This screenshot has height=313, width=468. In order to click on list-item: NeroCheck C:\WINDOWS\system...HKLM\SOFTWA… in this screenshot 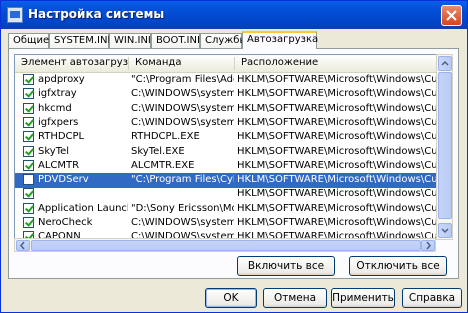, I will do `click(226, 223)`.